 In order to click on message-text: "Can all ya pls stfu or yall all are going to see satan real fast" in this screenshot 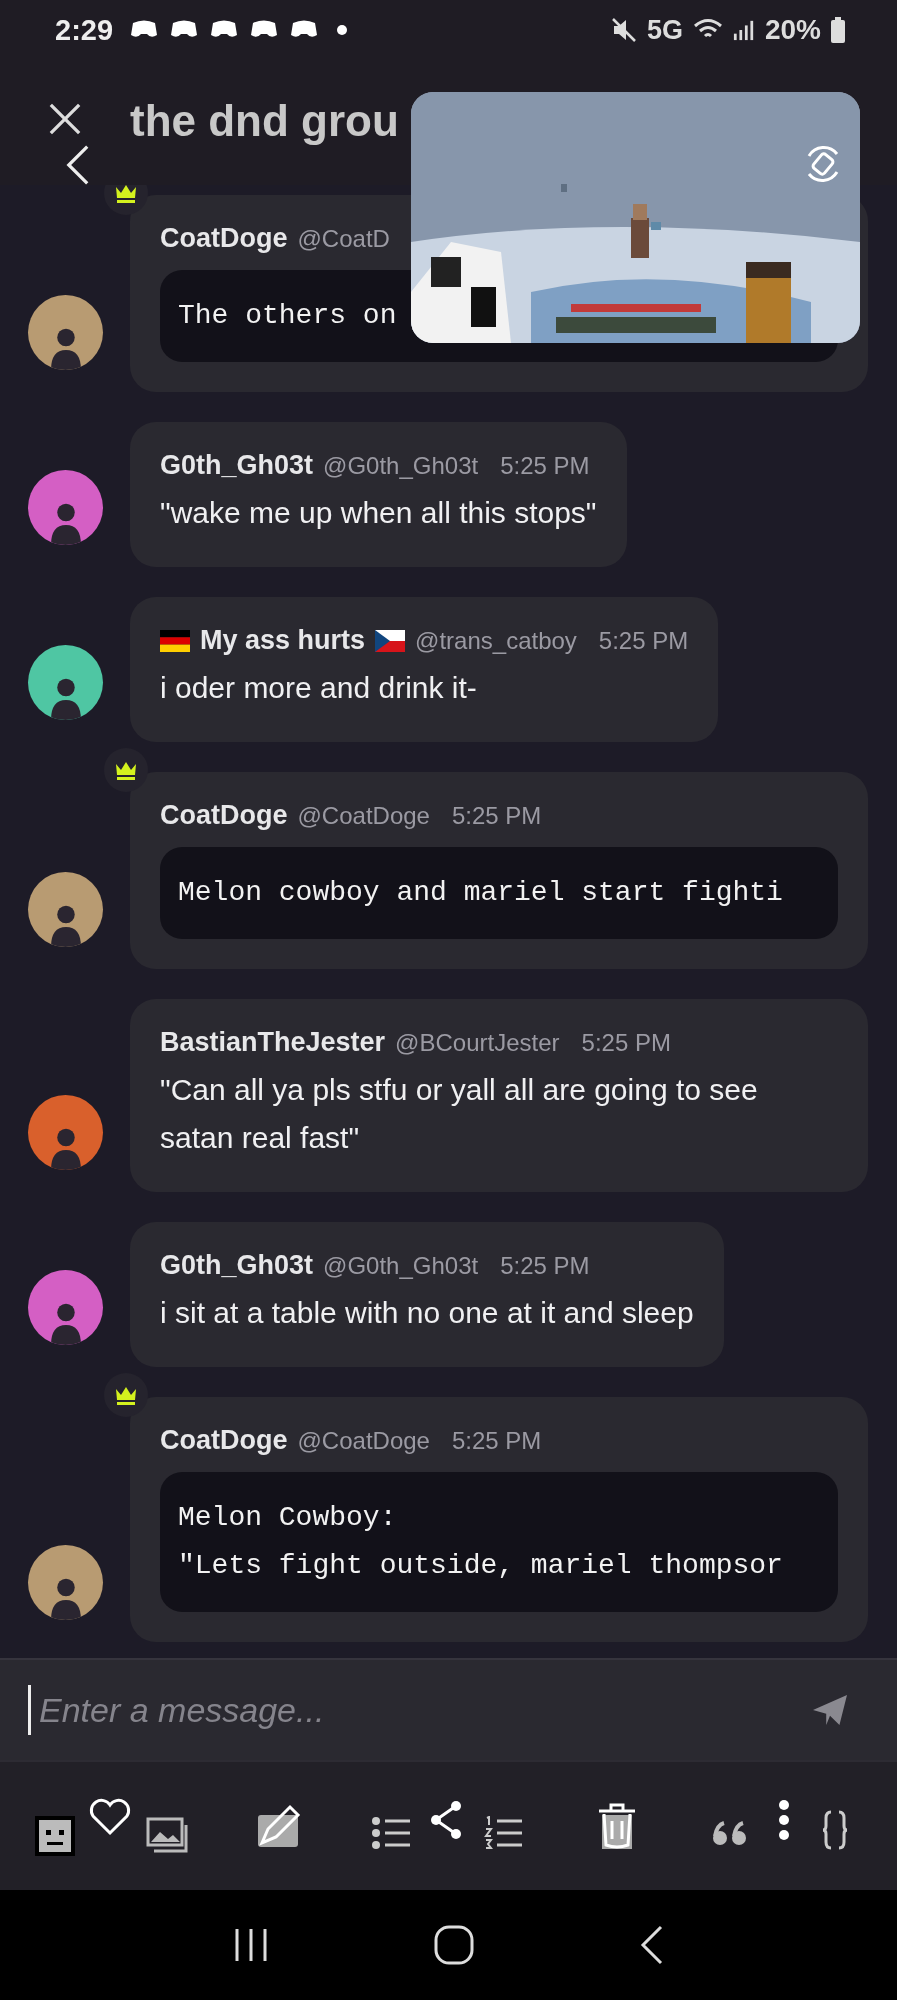, I will do `click(459, 1114)`.